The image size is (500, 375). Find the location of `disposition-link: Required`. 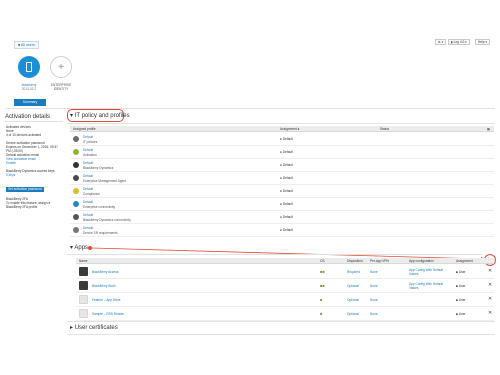

disposition-link: Required is located at coordinates (353, 272).